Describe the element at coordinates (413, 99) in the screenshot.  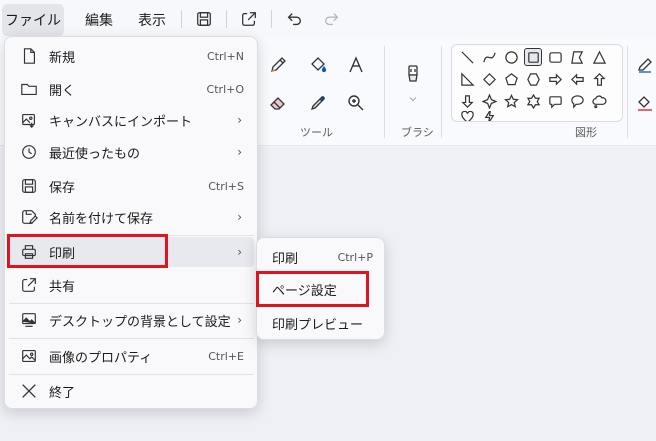
I see `chevron-down-icon` at that location.